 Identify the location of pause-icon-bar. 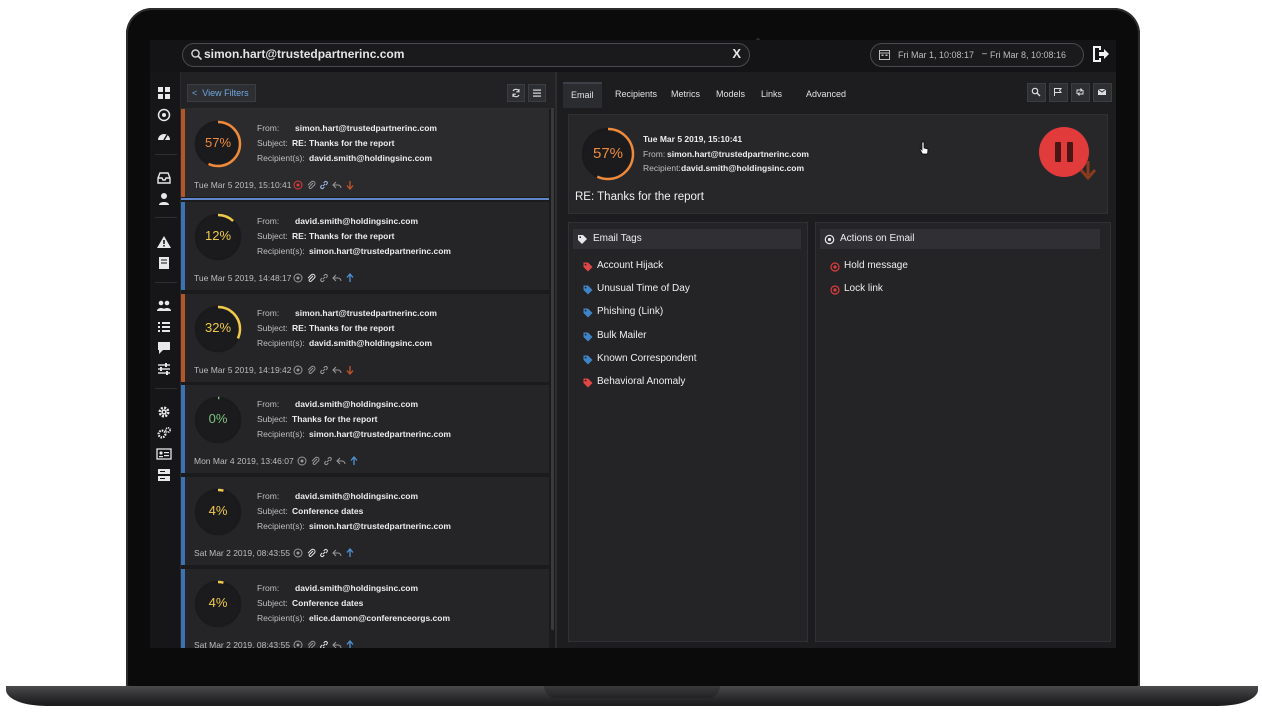
(1070, 152).